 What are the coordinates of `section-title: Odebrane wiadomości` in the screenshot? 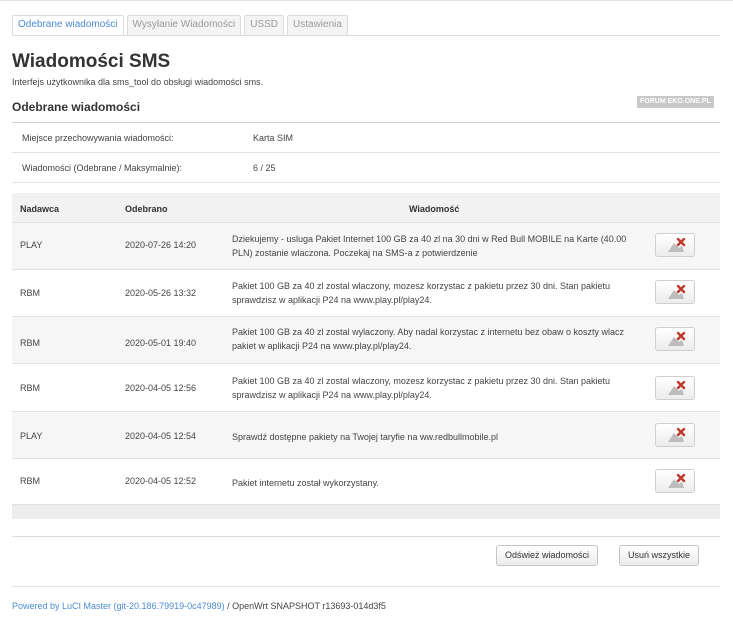 It's located at (76, 107).